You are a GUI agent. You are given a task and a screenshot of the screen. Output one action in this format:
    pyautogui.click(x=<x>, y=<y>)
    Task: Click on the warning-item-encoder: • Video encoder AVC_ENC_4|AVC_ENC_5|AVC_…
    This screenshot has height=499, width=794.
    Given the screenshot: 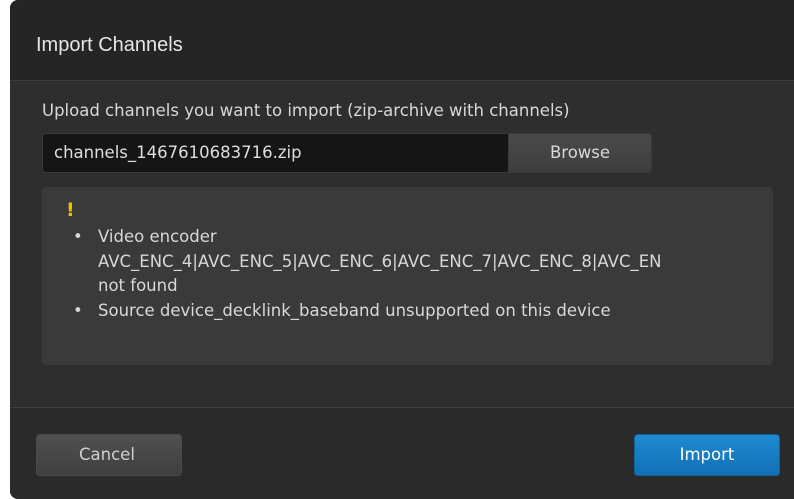 What is the action you would take?
    pyautogui.click(x=352, y=262)
    